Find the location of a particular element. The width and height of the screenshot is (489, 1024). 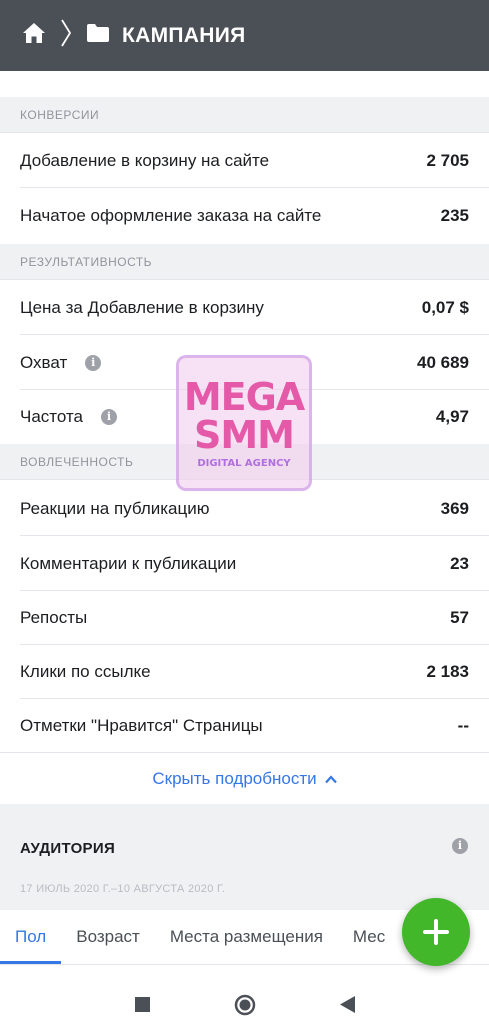

metric-label: Репосты is located at coordinates (54, 617).